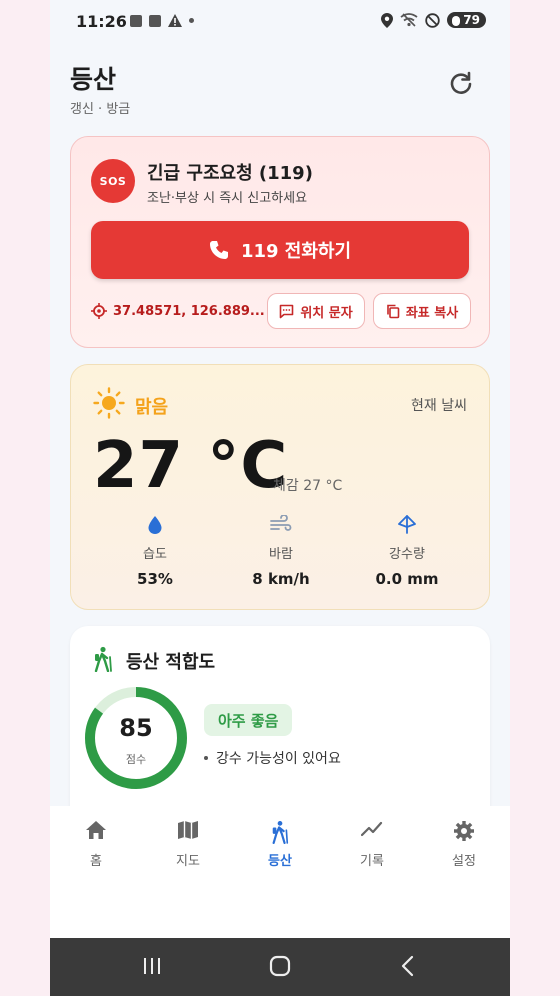 This screenshot has height=996, width=560. I want to click on hiker-icon, so click(103, 659).